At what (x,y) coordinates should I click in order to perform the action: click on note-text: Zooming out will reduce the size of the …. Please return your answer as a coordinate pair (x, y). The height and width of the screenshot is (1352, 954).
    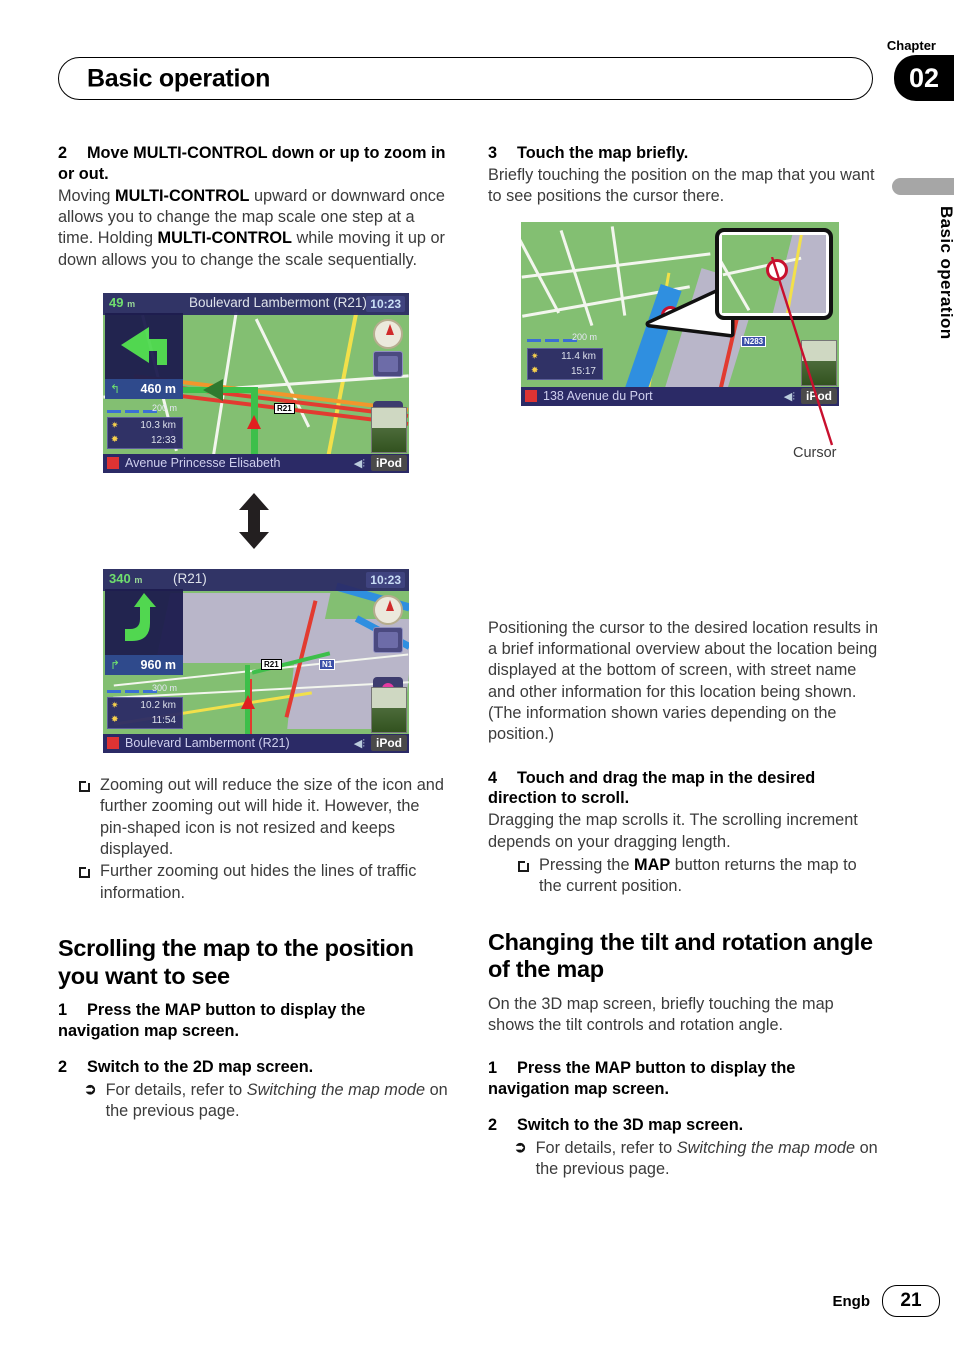
    Looking at the image, I should click on (272, 817).